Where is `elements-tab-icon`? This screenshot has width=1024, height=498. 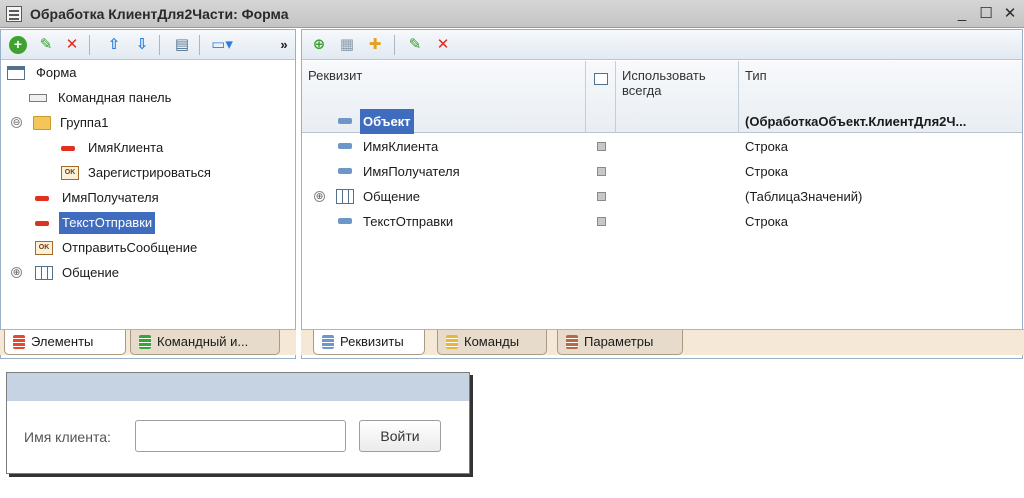 elements-tab-icon is located at coordinates (19, 342).